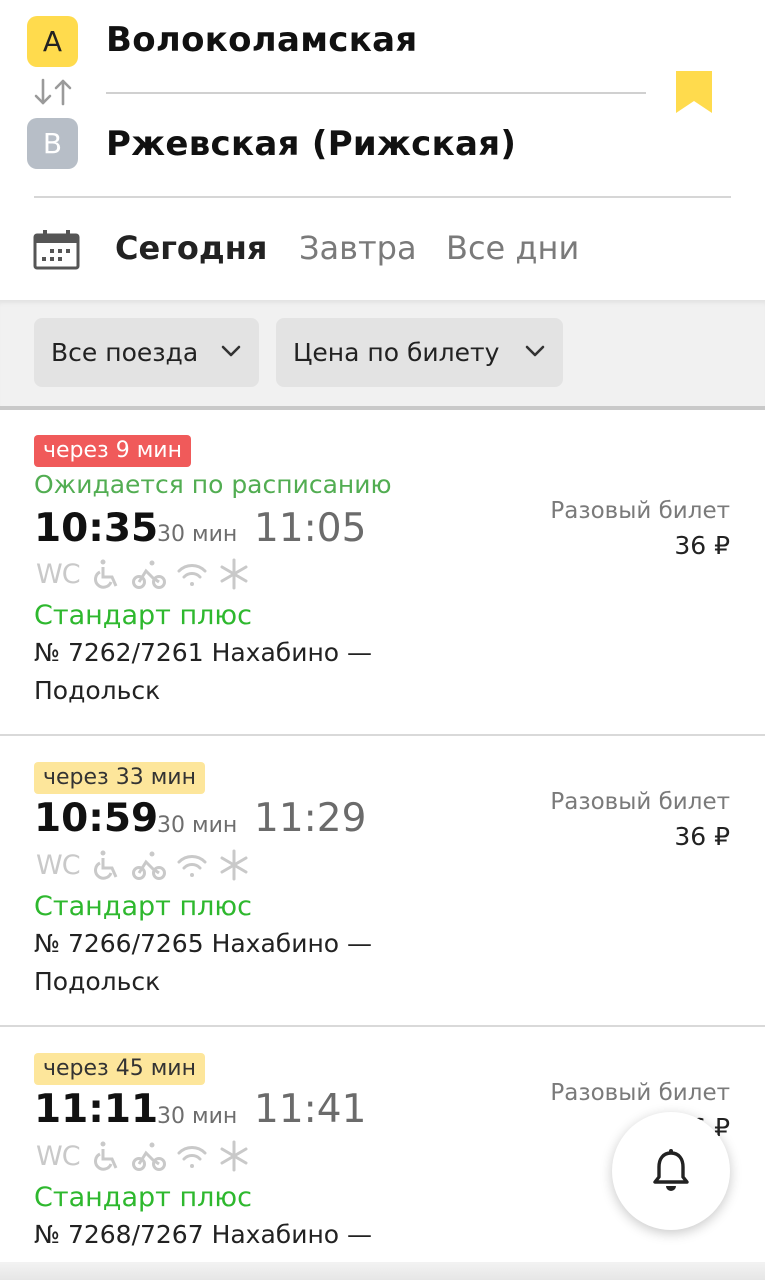 This screenshot has height=1280, width=765. I want to click on to-badge: B, so click(52, 143).